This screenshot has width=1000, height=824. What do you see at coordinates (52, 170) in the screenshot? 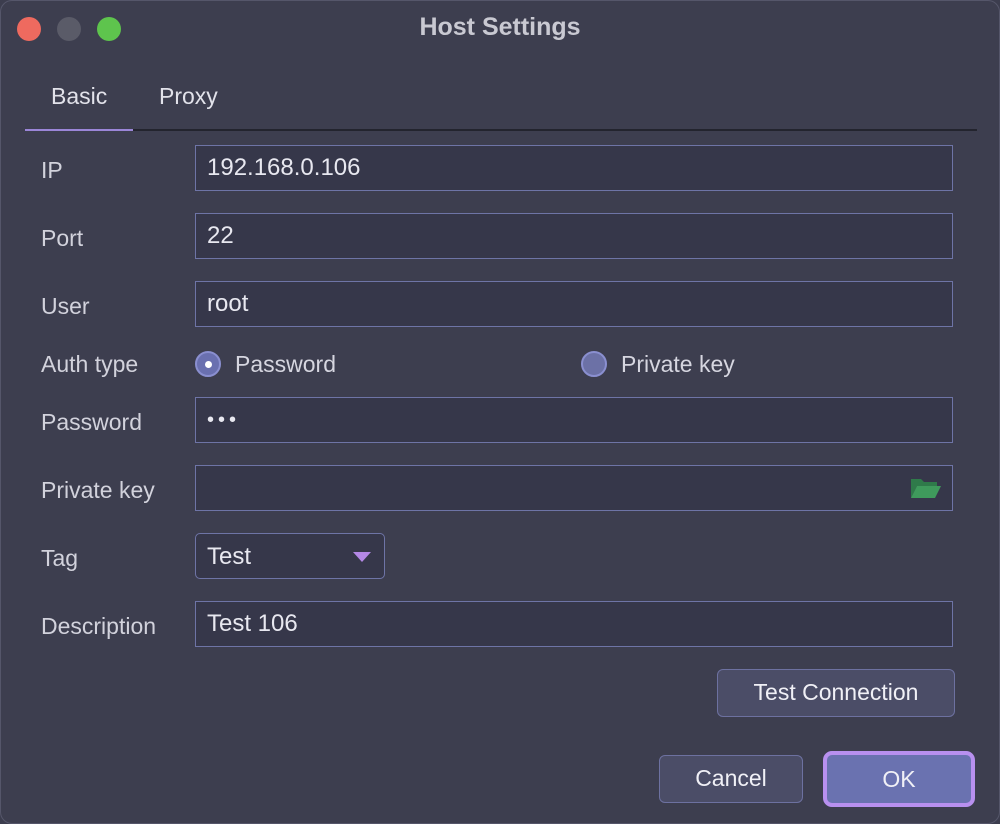
I see `ip-label: IP` at bounding box center [52, 170].